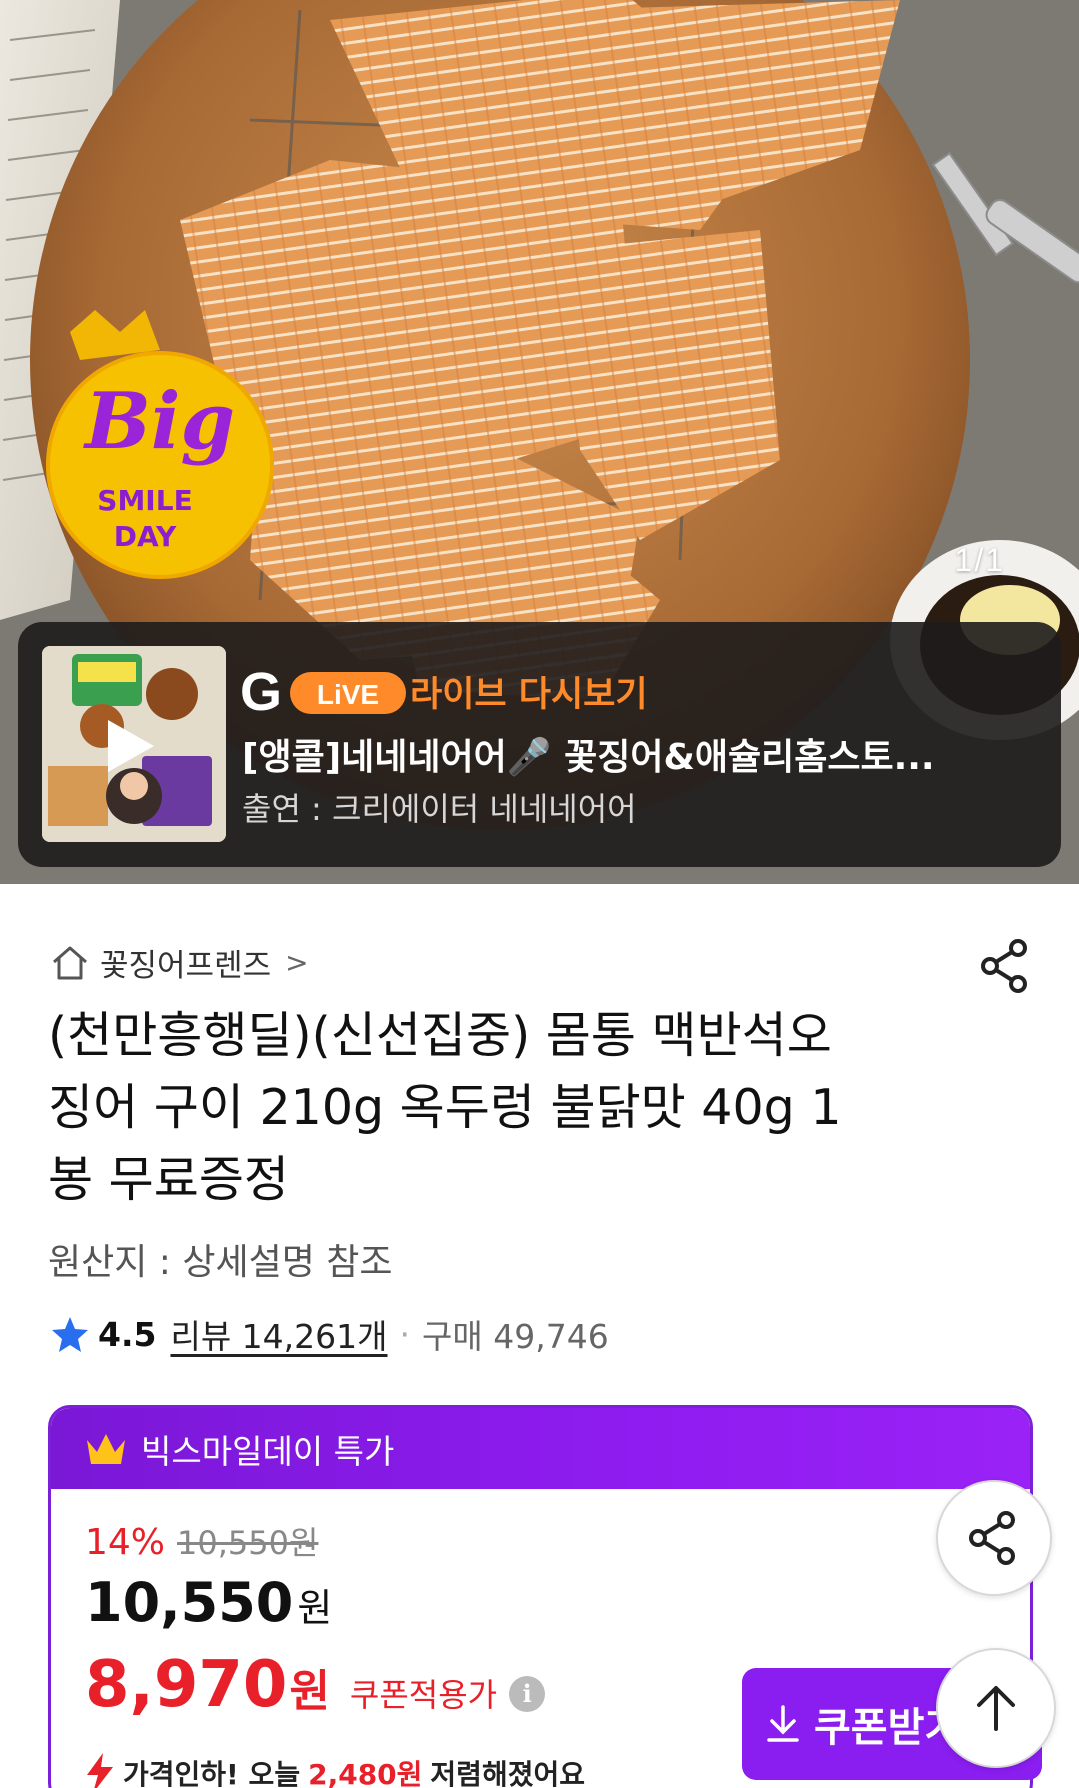 The image size is (1079, 1788). What do you see at coordinates (189, 1602) in the screenshot?
I see `sale-price: 10,550` at bounding box center [189, 1602].